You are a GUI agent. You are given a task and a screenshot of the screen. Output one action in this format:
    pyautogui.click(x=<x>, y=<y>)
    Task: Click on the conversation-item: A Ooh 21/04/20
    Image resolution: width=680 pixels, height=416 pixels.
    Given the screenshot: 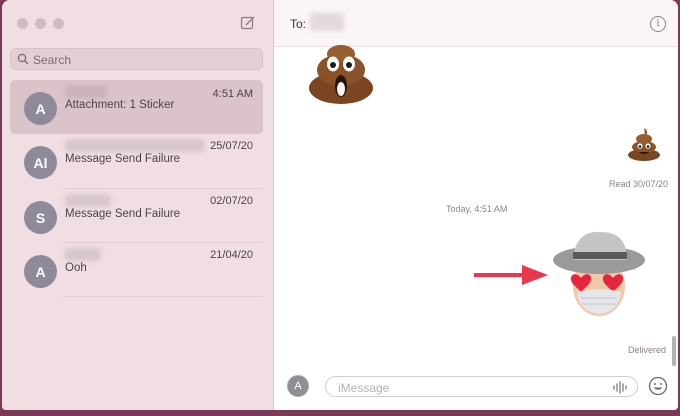 What is the action you would take?
    pyautogui.click(x=136, y=270)
    